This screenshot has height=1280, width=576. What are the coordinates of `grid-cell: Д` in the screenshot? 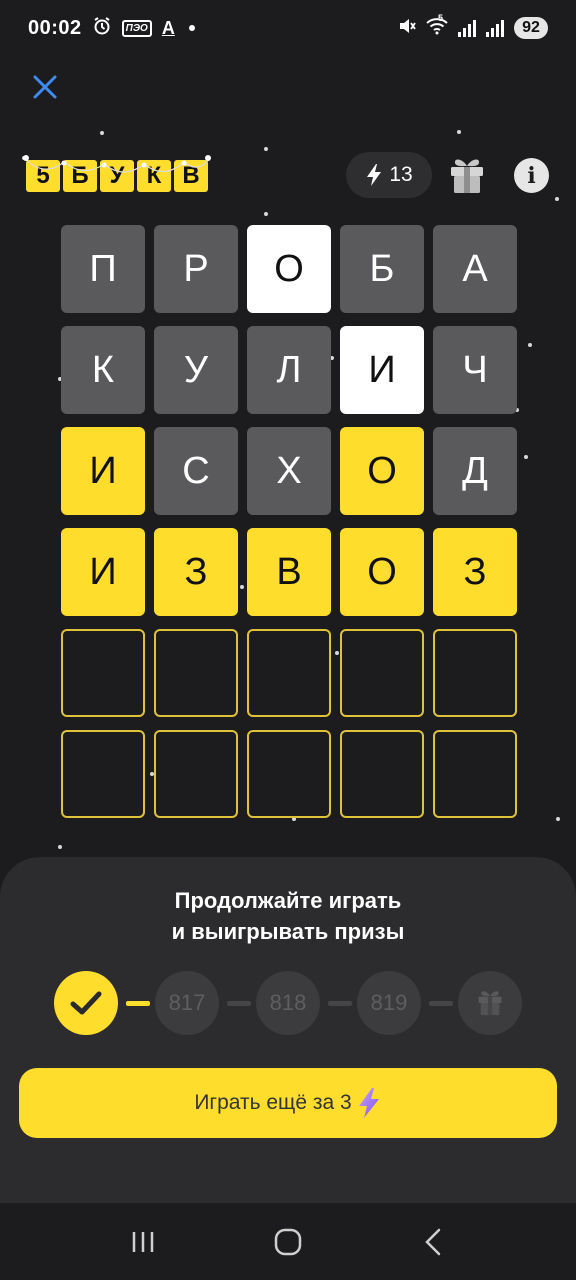 It's located at (475, 471).